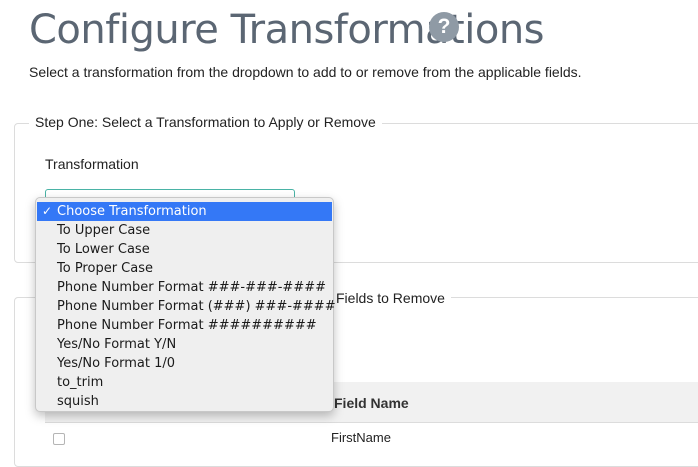  What do you see at coordinates (80, 382) in the screenshot?
I see `dropdown-option-label: to_trim` at bounding box center [80, 382].